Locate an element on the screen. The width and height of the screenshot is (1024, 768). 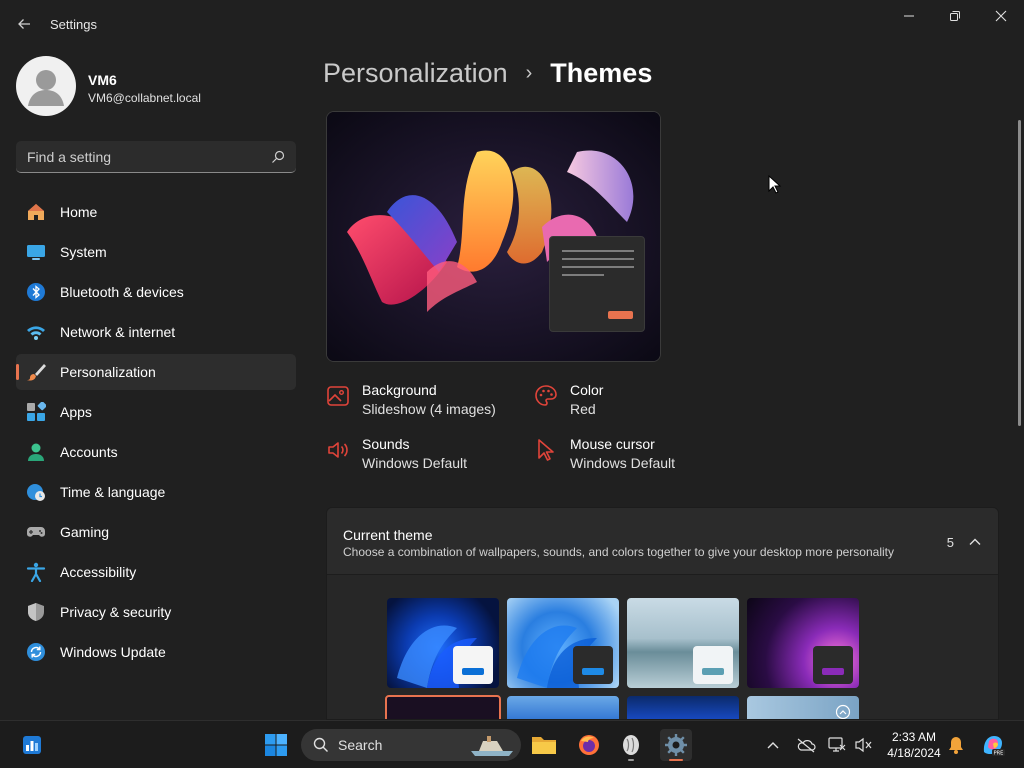
cursor-icon is located at coordinates (546, 450).